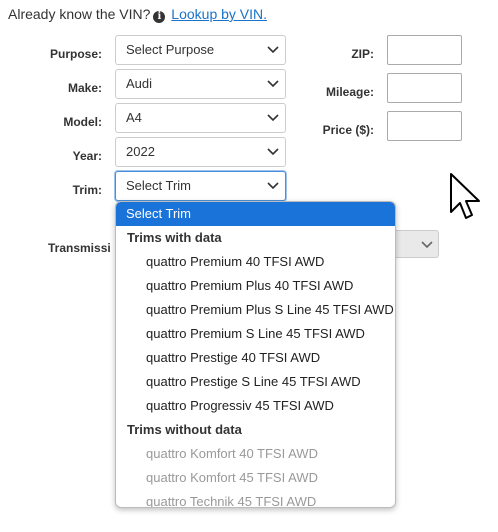 The width and height of the screenshot is (498, 532). What do you see at coordinates (465, 196) in the screenshot?
I see `mouse-cursor-icon` at bounding box center [465, 196].